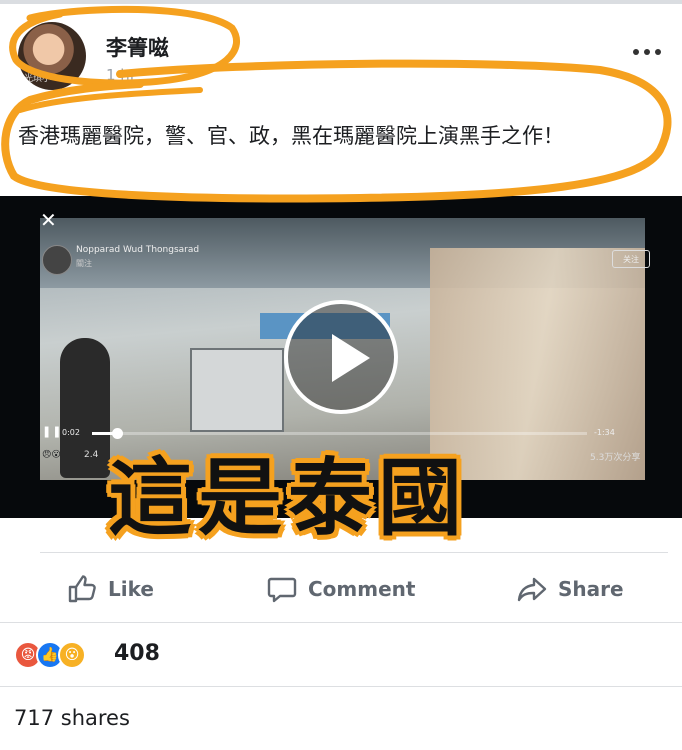 This screenshot has width=682, height=750. Describe the element at coordinates (138, 250) in the screenshot. I see `channel-name: Nopparad Wud Thongsarad` at that location.